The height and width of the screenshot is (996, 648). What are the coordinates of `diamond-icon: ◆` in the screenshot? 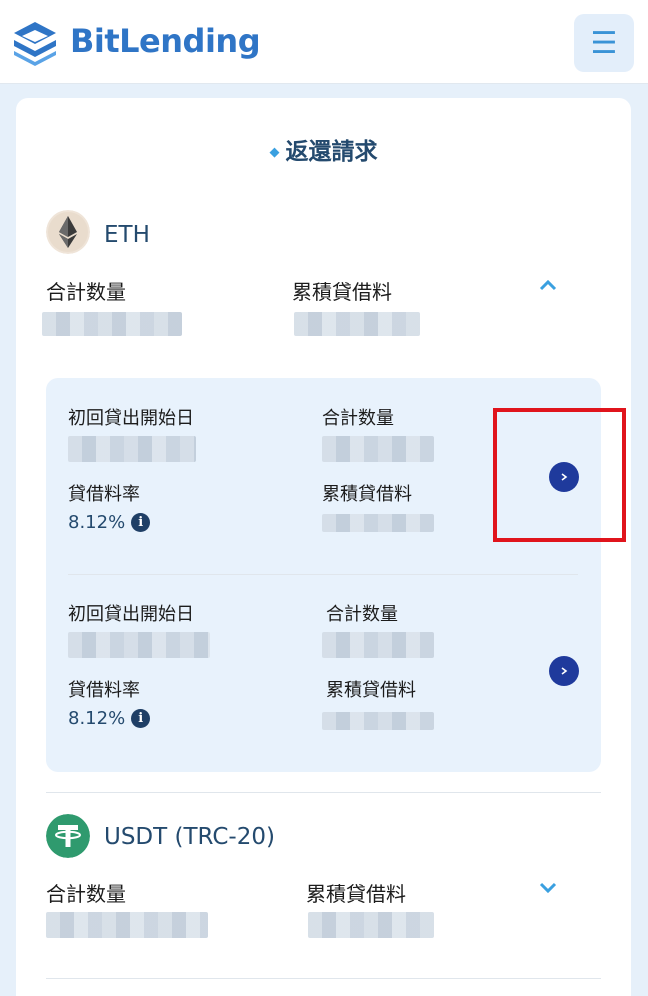 It's located at (274, 152).